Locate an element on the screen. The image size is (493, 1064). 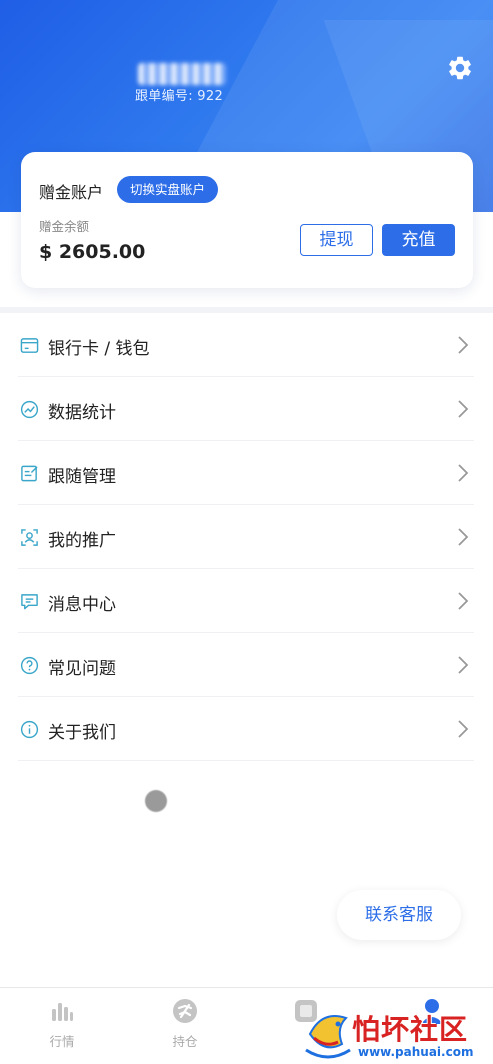
user-frame-icon is located at coordinates (29, 537).